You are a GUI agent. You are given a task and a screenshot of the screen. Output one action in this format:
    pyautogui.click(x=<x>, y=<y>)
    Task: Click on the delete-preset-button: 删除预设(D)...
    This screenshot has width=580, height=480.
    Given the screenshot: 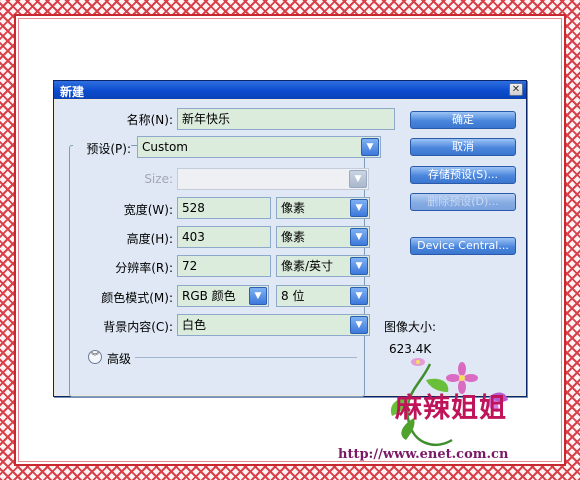 What is the action you would take?
    pyautogui.click(x=463, y=202)
    